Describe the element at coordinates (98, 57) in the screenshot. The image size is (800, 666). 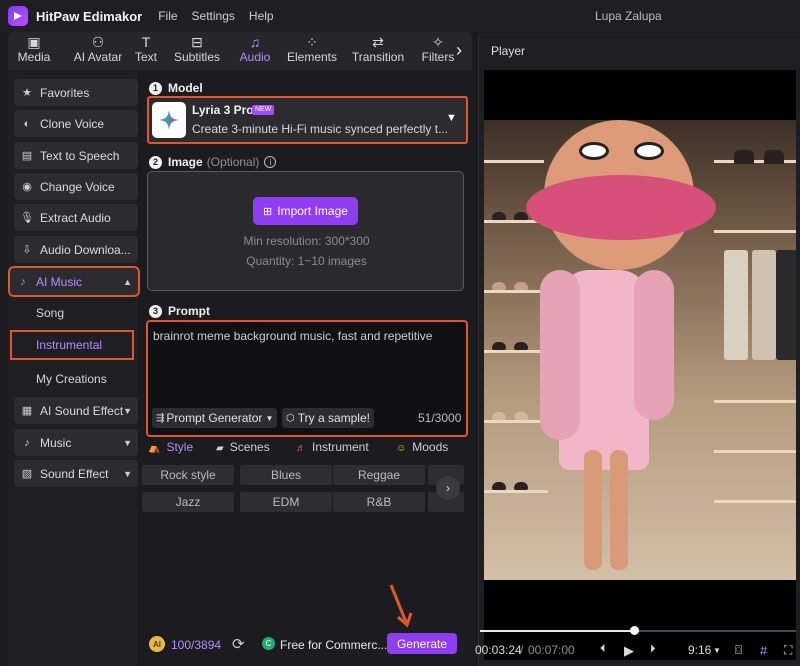
I see `tab-ai-avatar-label: AI Avatar` at that location.